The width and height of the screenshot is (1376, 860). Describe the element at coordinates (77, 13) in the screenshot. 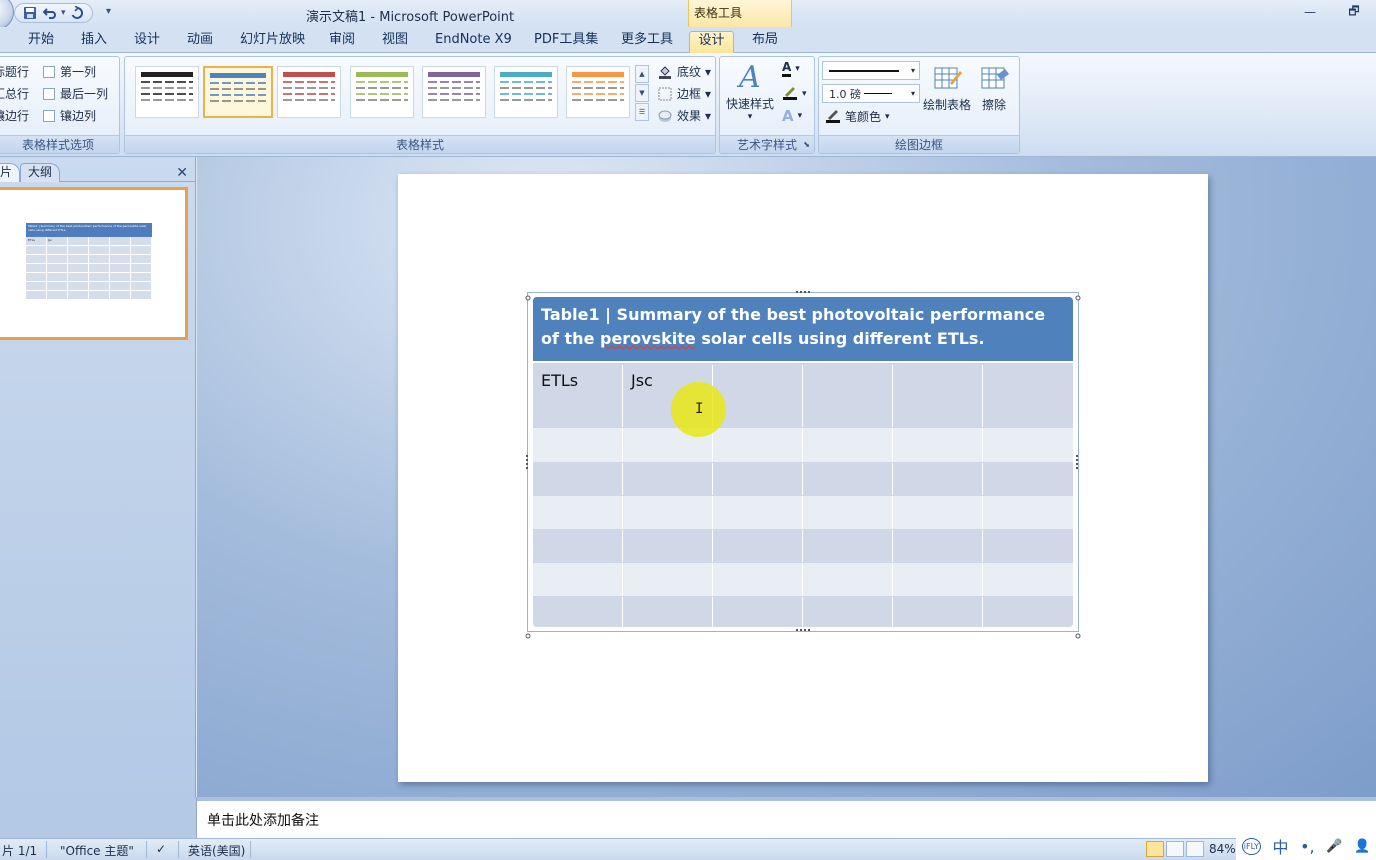

I see `redo-icon` at that location.